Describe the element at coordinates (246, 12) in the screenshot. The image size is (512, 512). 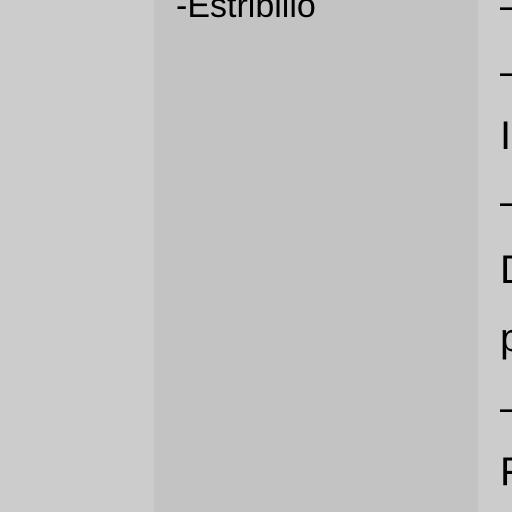
I see `estribillo-label: -Estribillo` at that location.